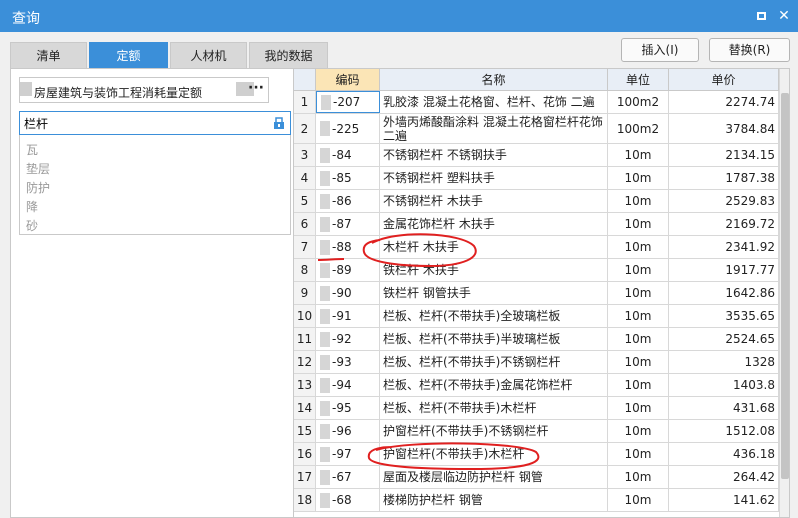 This screenshot has width=798, height=518. What do you see at coordinates (348, 454) in the screenshot?
I see `code-cell: -97` at bounding box center [348, 454].